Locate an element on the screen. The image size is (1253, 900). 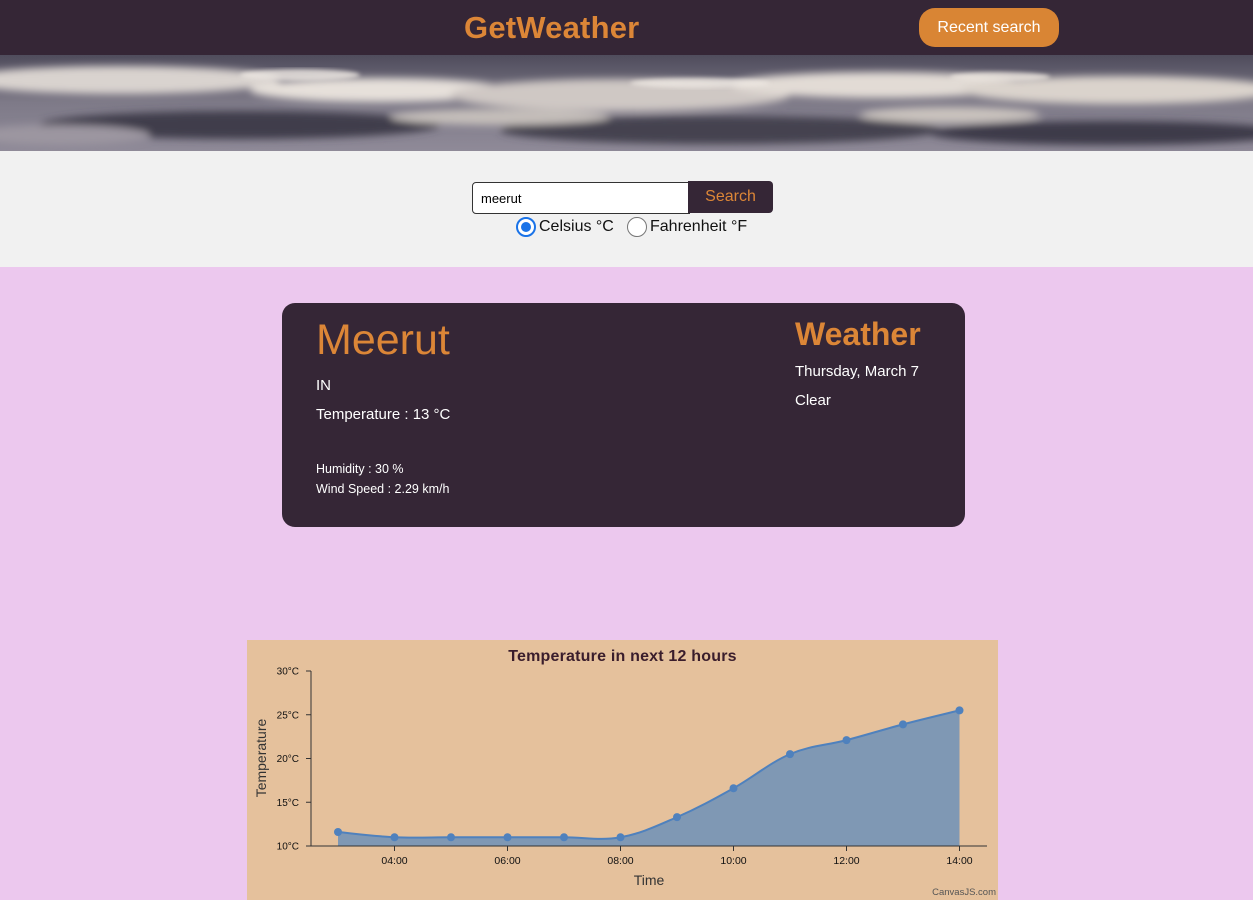
city-name: Meerut is located at coordinates (383, 340).